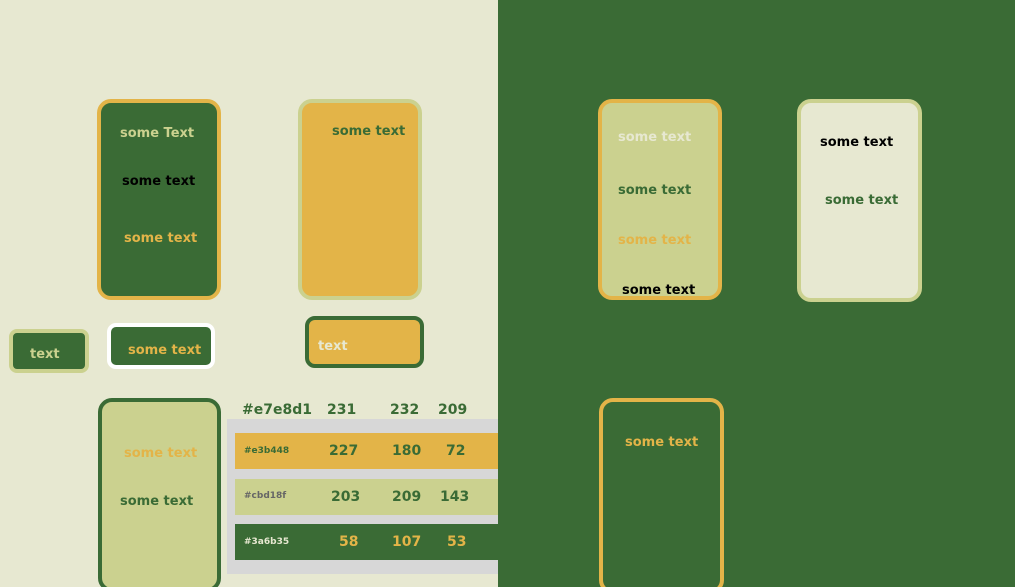  What do you see at coordinates (366, 542) in the screenshot?
I see `palette-row-green: #3a6b35 58 107 53` at bounding box center [366, 542].